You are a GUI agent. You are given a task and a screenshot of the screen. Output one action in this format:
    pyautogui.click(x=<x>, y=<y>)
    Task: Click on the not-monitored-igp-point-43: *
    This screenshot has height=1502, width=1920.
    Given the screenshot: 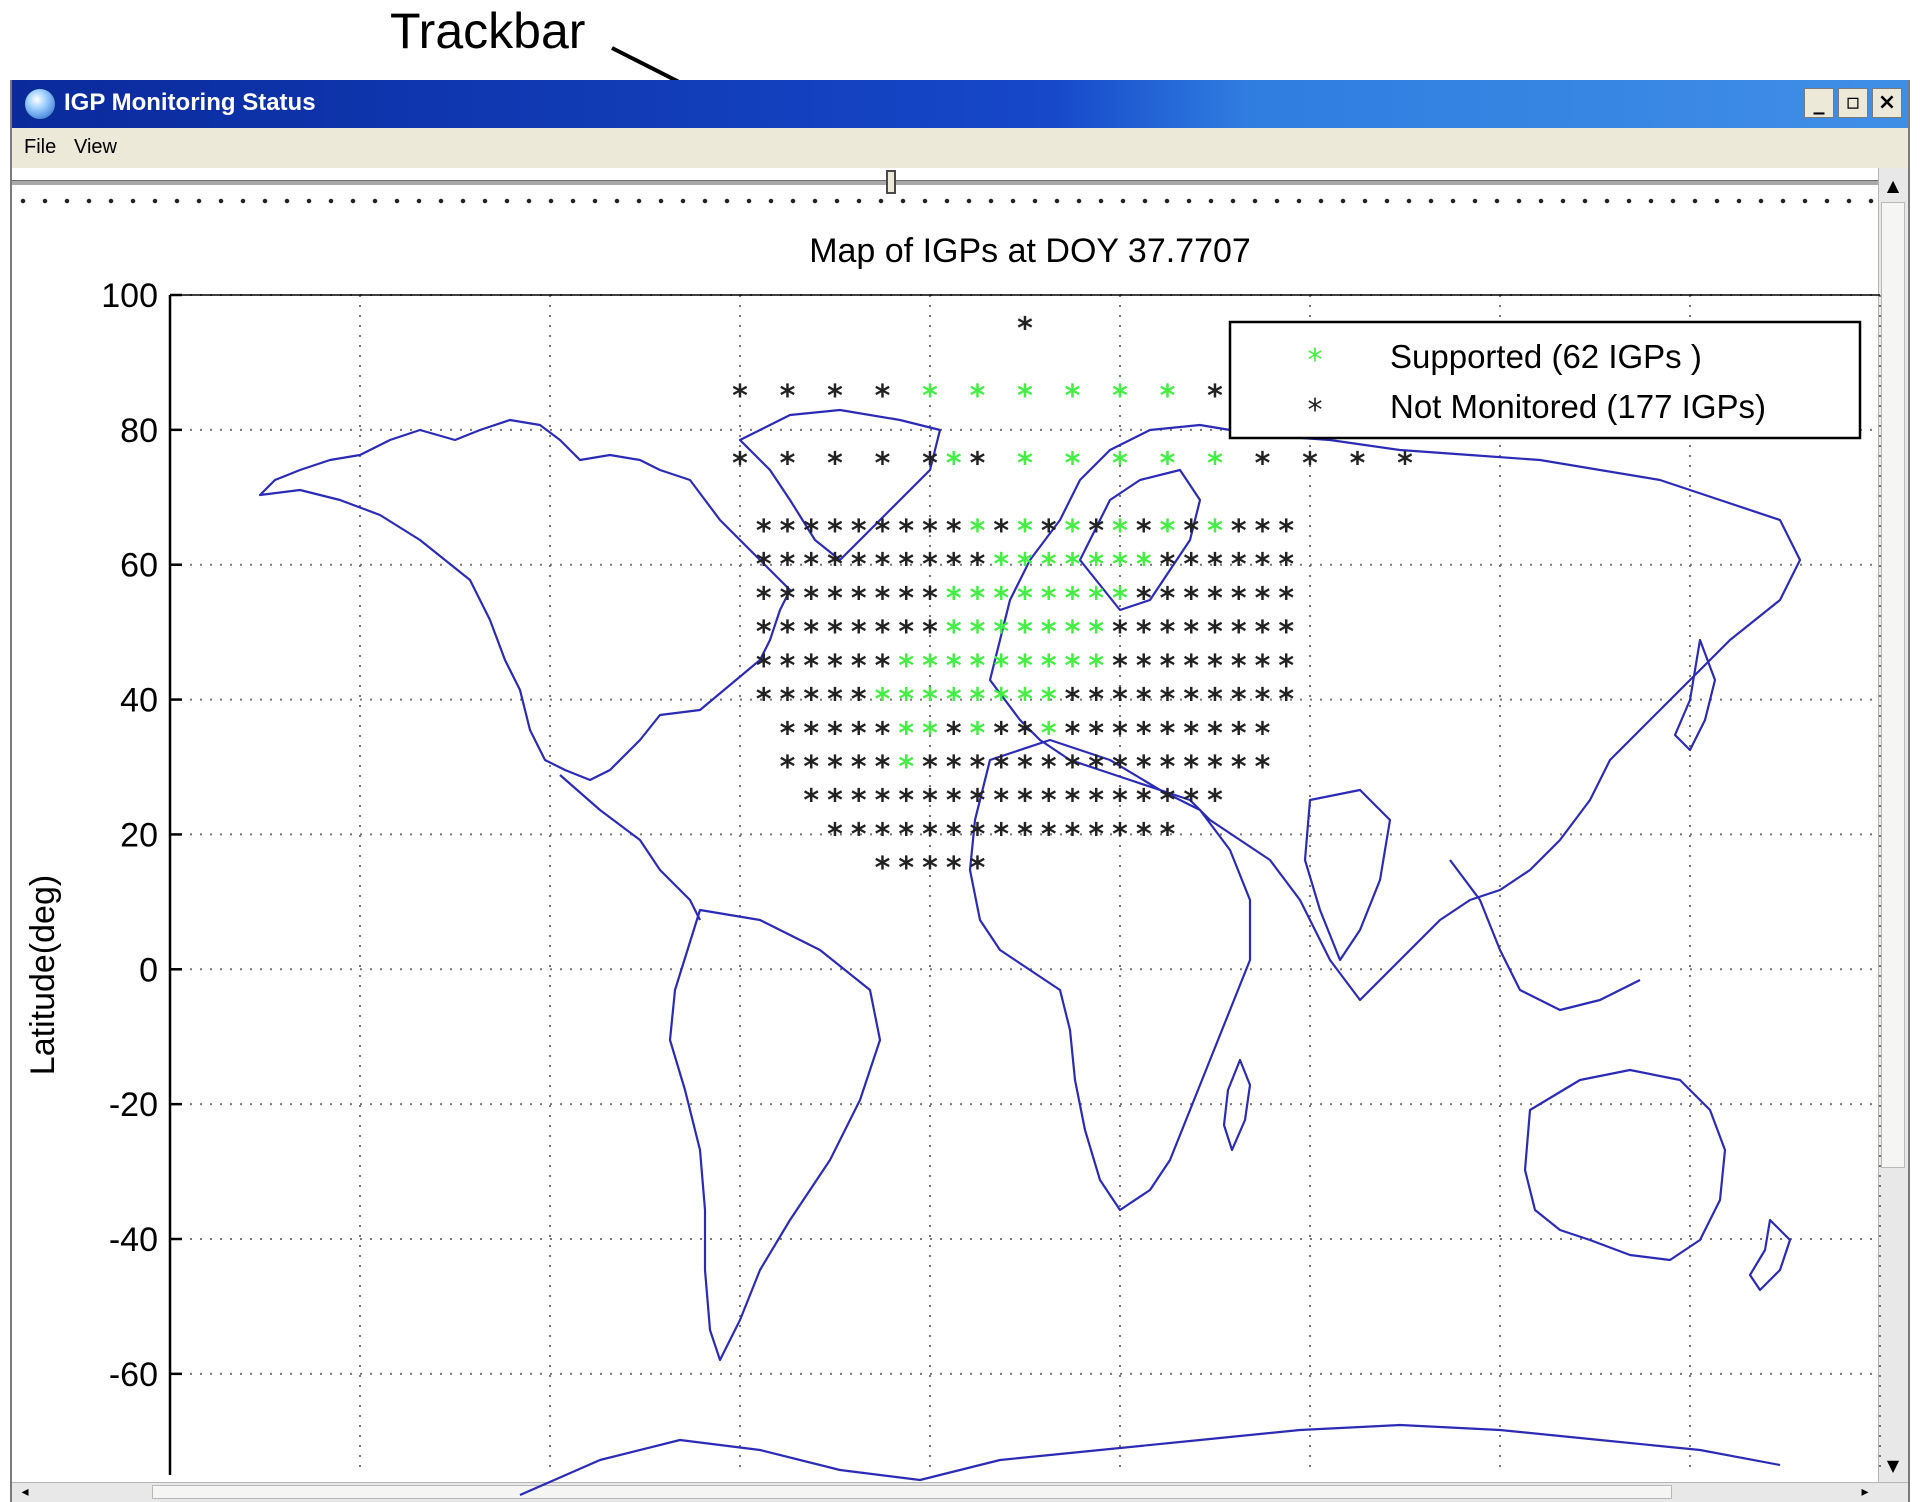 What is the action you would take?
    pyautogui.click(x=930, y=565)
    